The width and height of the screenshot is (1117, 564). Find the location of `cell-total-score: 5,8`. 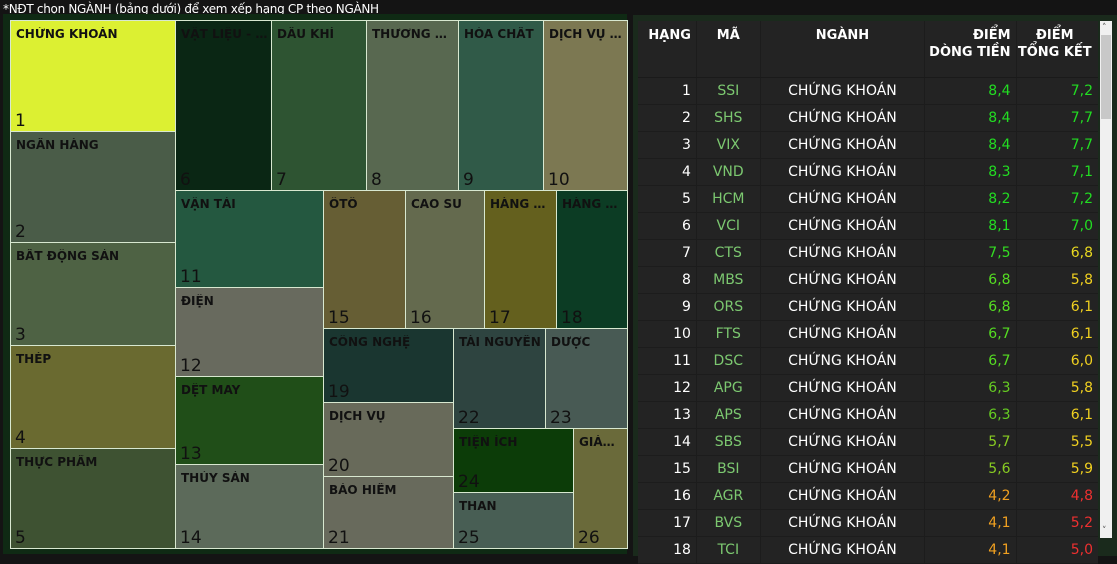

cell-total-score: 5,8 is located at coordinates (1081, 280).